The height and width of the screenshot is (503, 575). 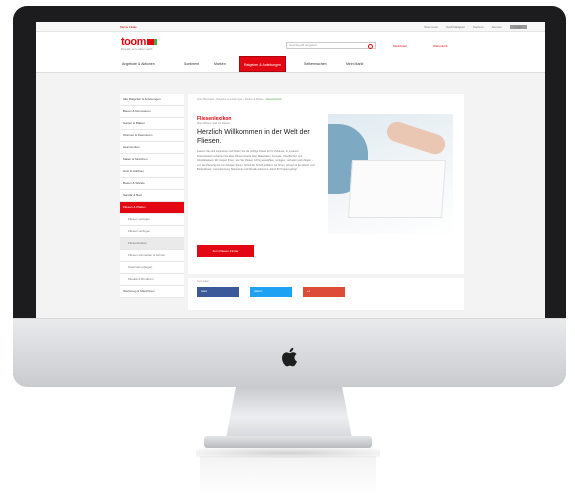 I want to click on cart-link: Warenkorb, so click(x=440, y=46).